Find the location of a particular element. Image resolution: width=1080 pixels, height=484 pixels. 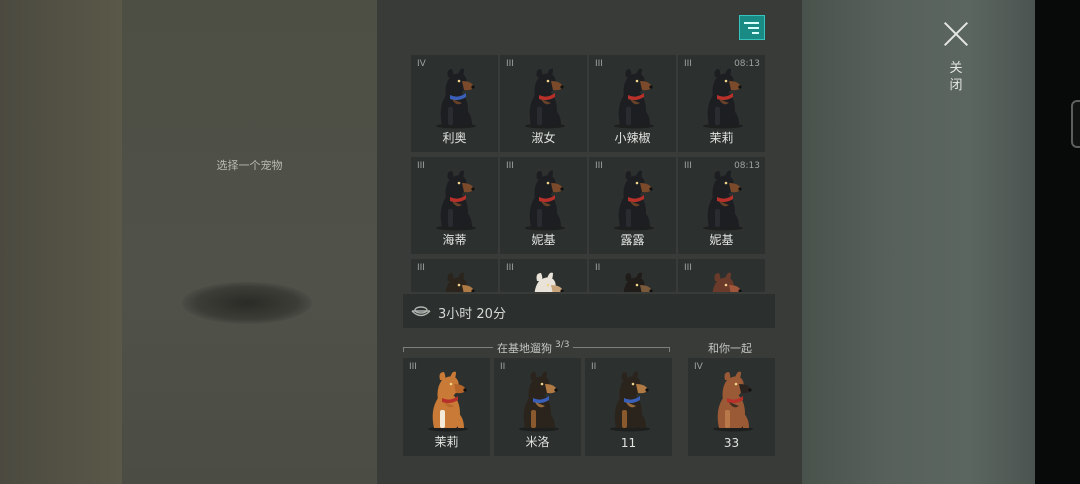

dog-name: 利奥 is located at coordinates (454, 138).